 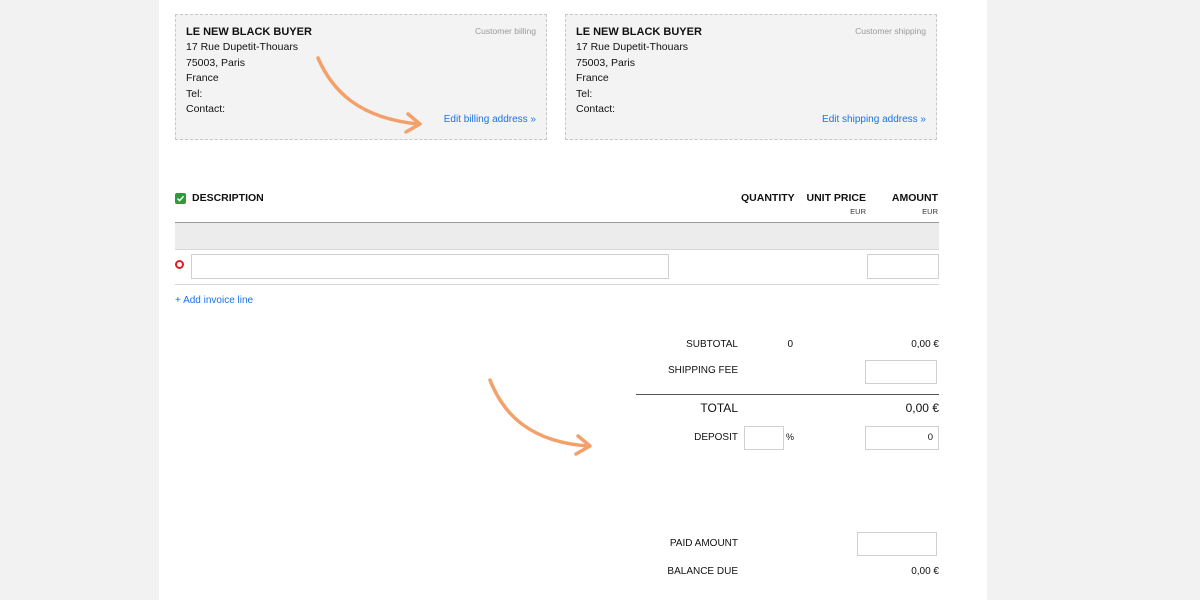 What do you see at coordinates (639, 32) in the screenshot?
I see `shipping-name: LE NEW BLACK BUYER` at bounding box center [639, 32].